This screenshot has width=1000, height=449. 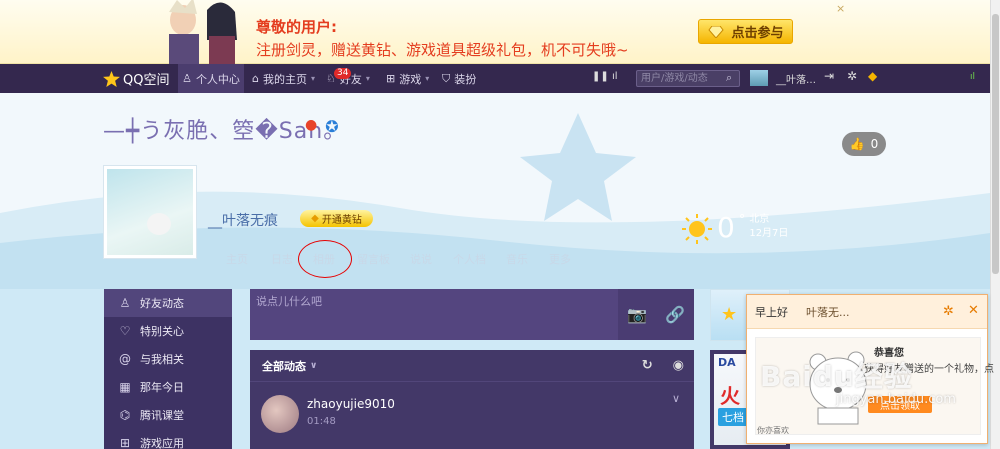 I want to click on ad-join-button: 点击参与, so click(x=745, y=31).